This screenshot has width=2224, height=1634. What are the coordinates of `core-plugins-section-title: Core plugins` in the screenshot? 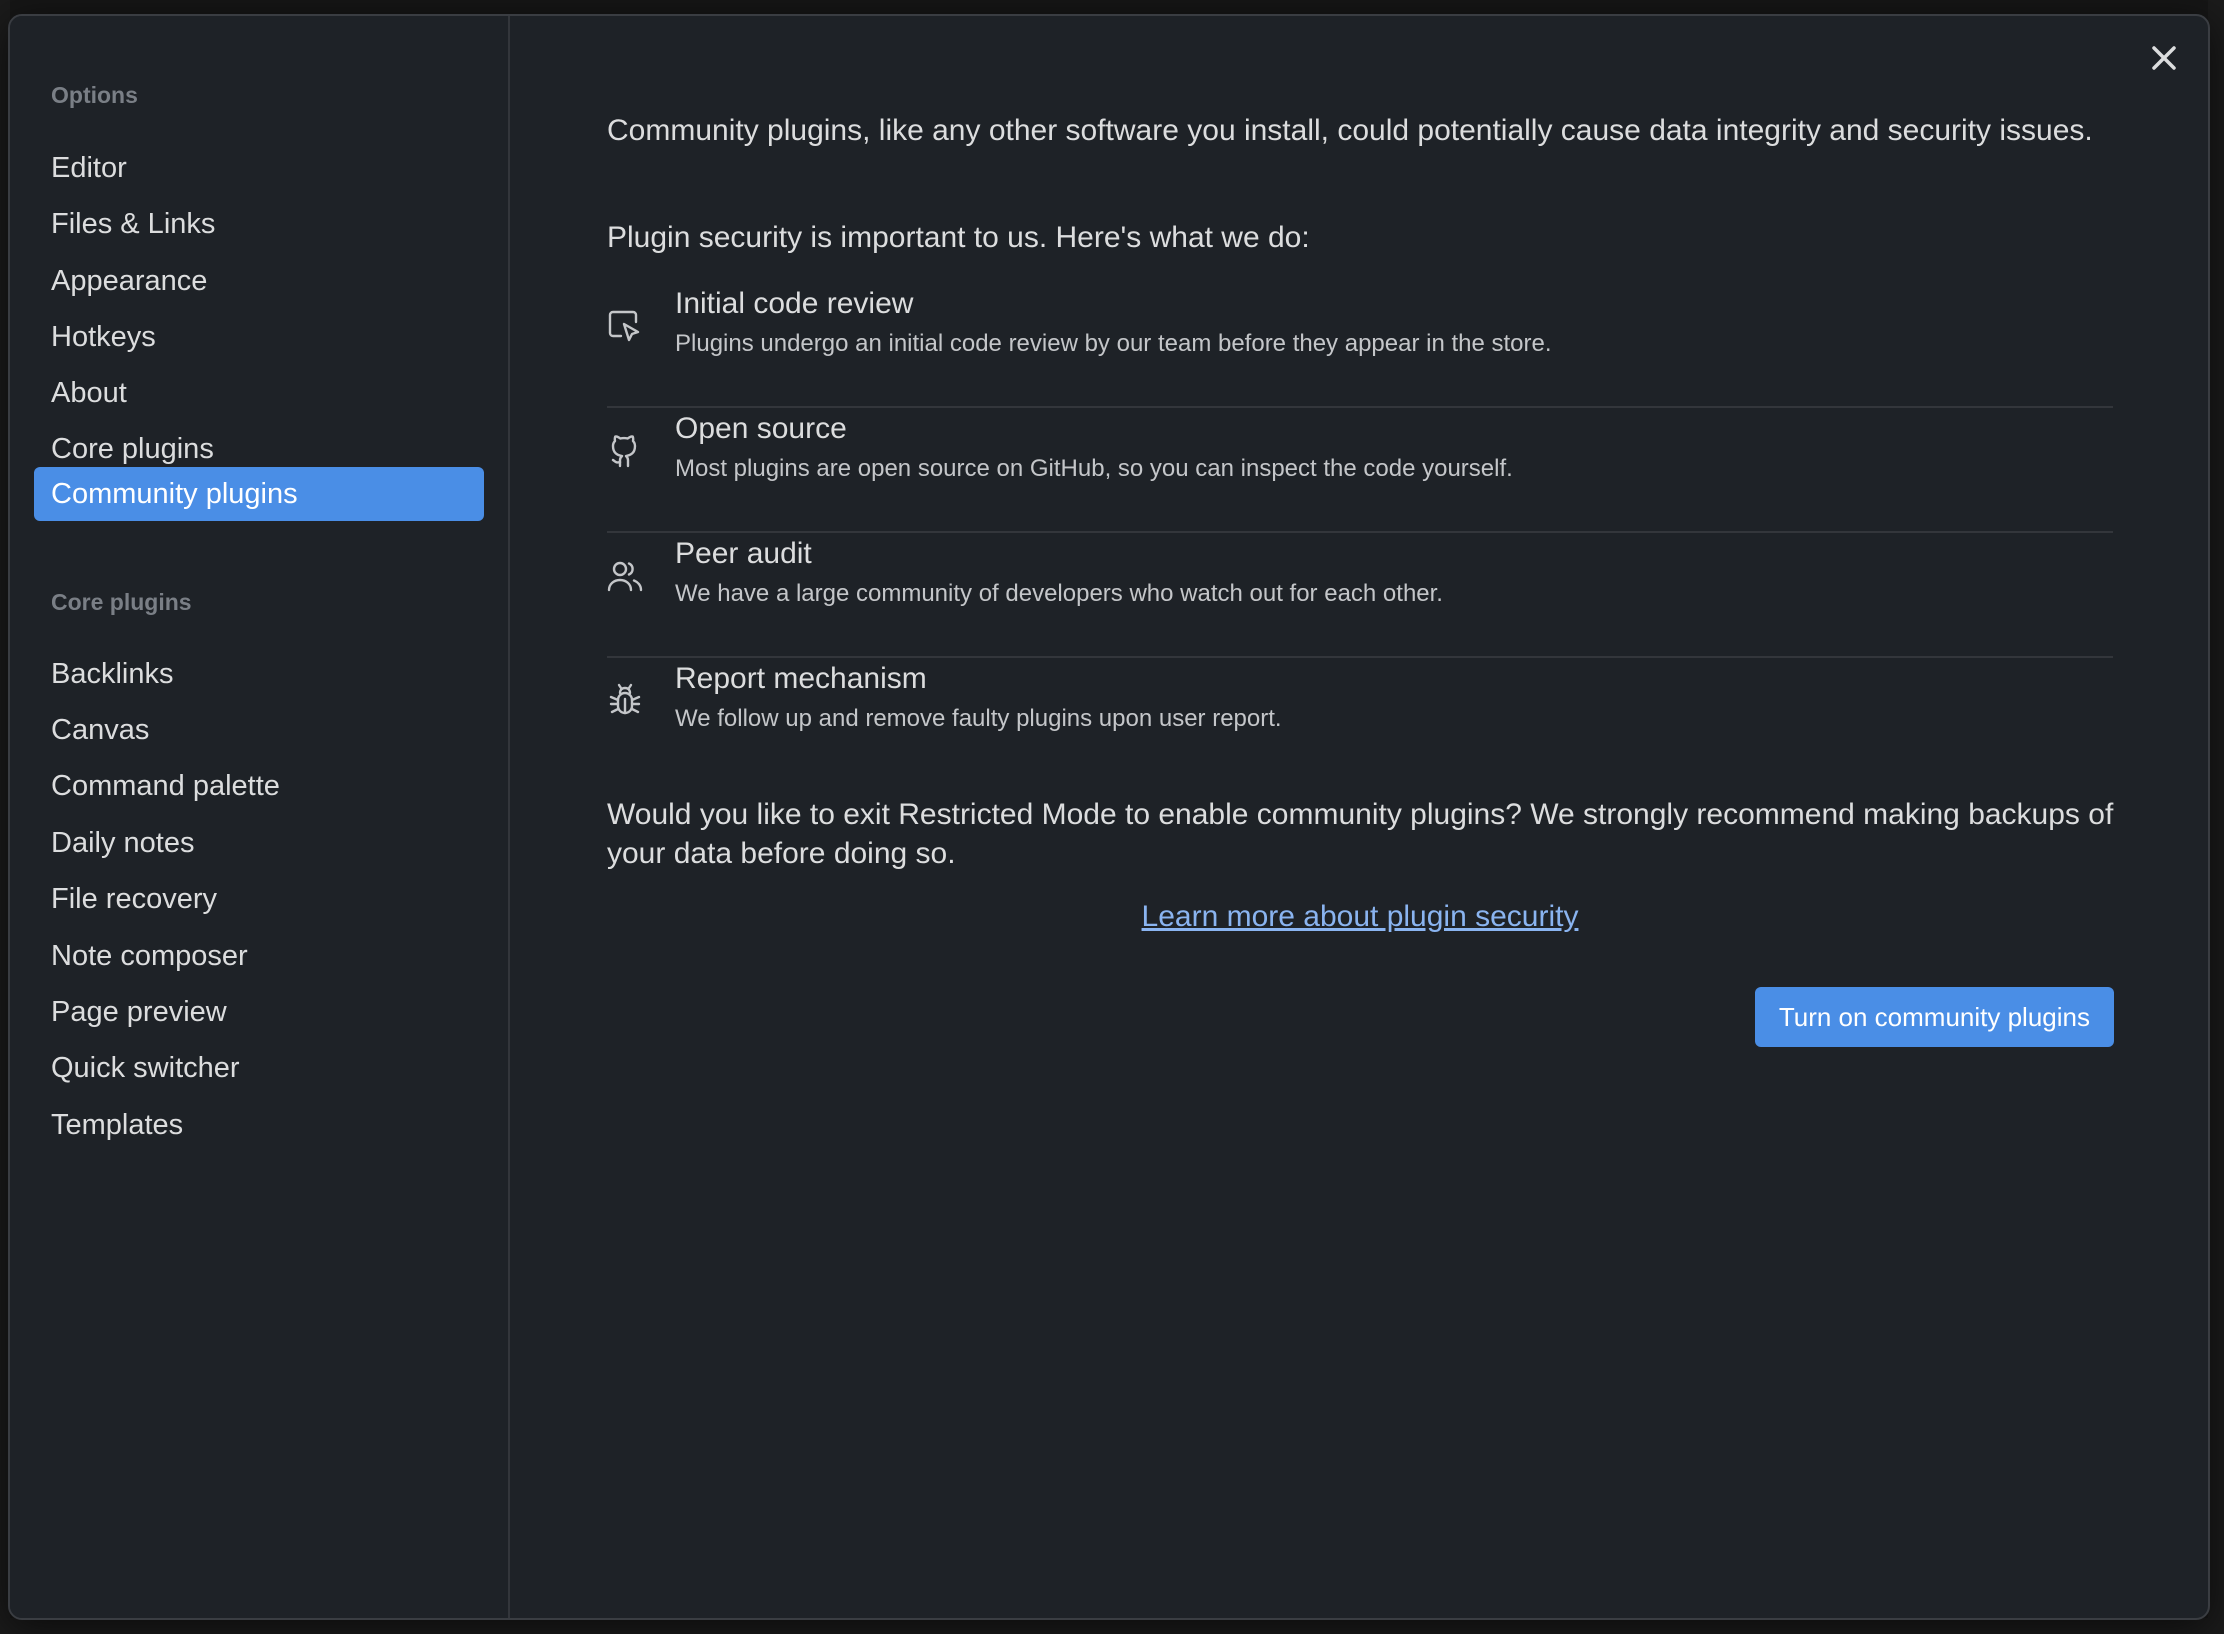 It's located at (121, 602).